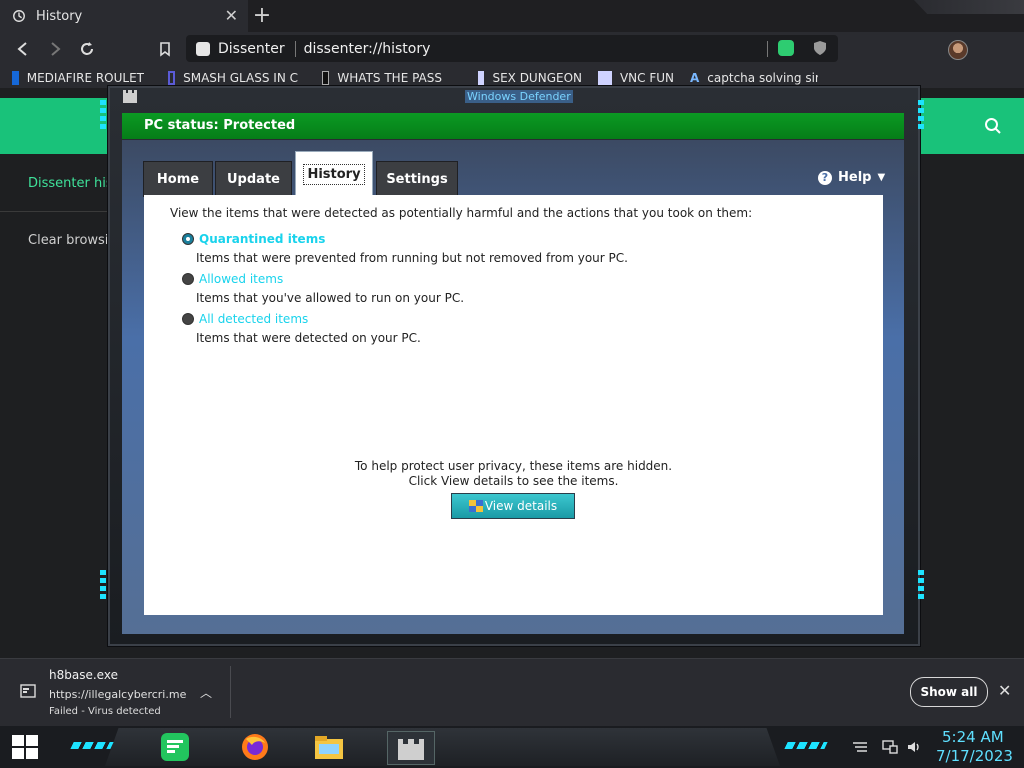 The image size is (1024, 768). What do you see at coordinates (83, 675) in the screenshot?
I see `download-file-name: h8base.exe` at bounding box center [83, 675].